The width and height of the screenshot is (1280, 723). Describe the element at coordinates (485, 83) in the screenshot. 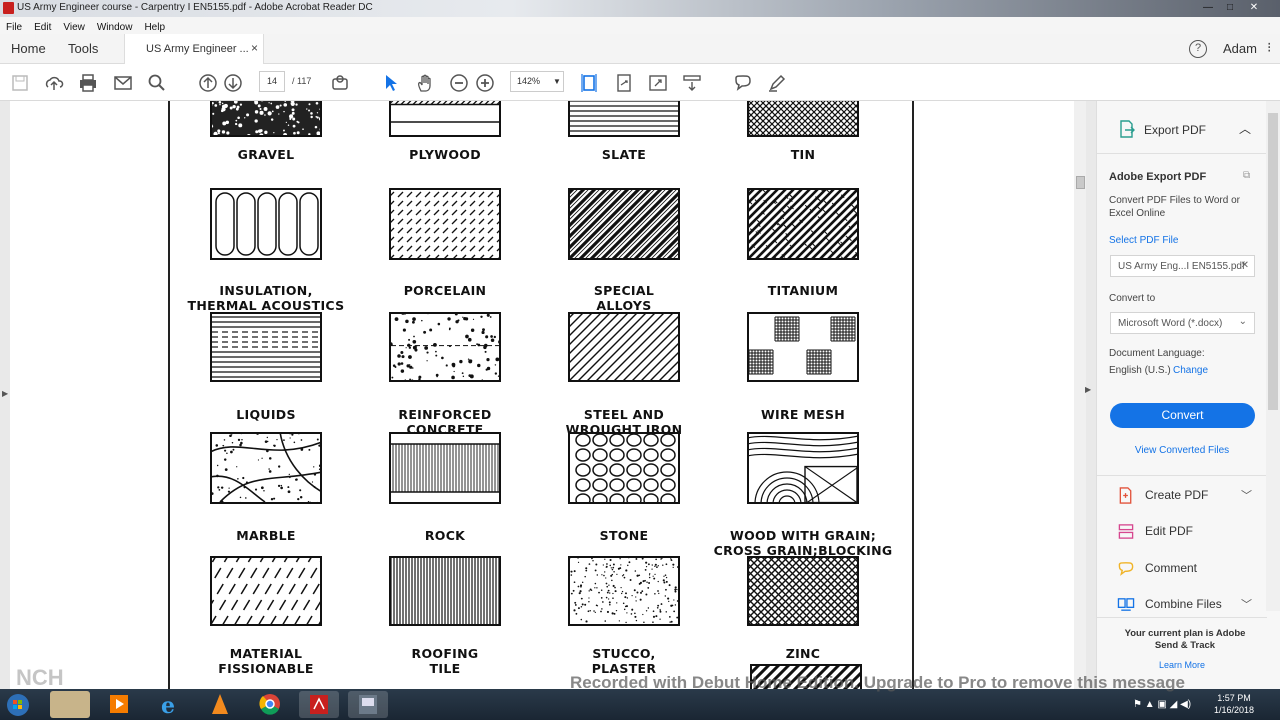

I see `zoom-in-icon` at that location.